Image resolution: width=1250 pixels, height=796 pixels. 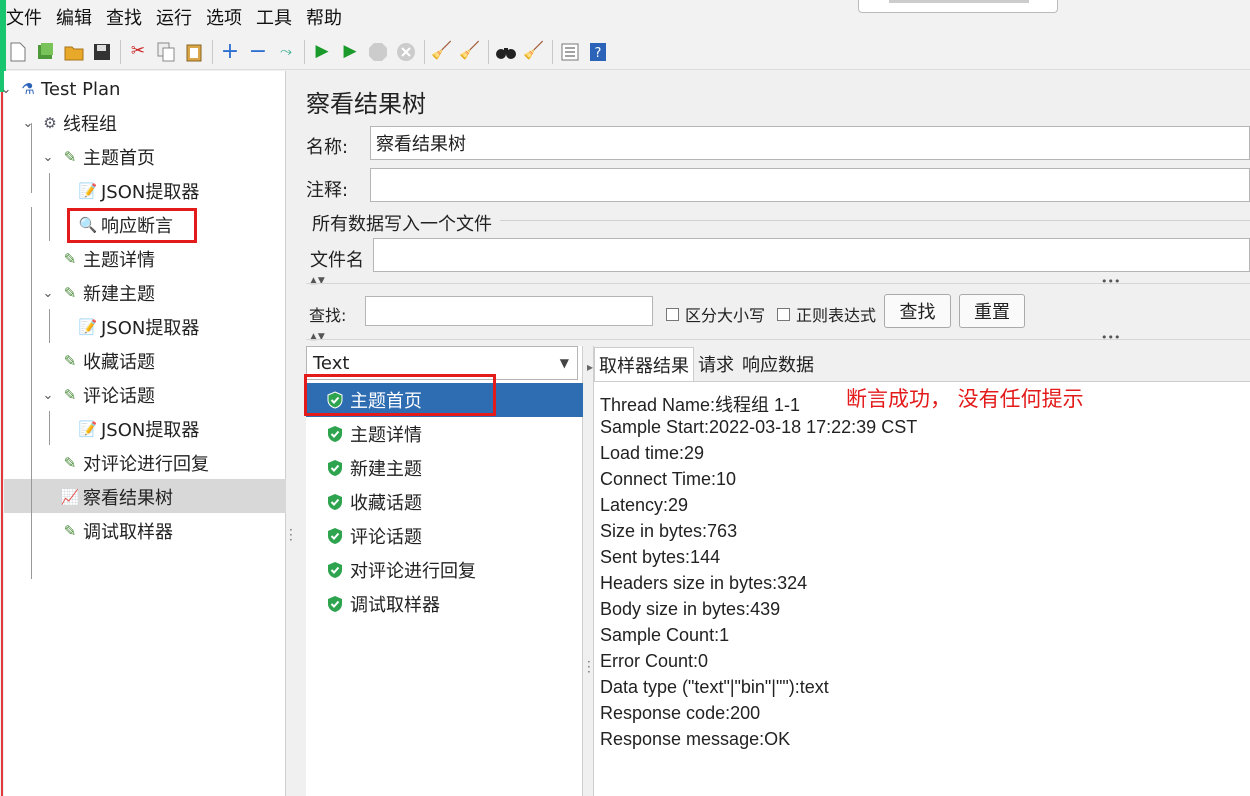 I want to click on tab-response-data: 响应数据, so click(x=778, y=364).